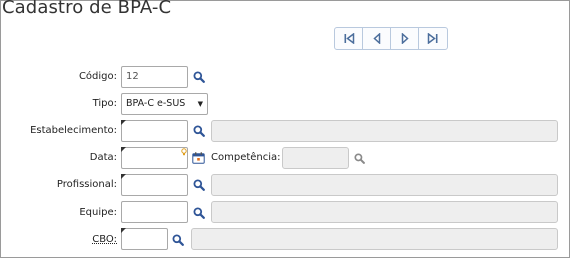 This screenshot has width=570, height=258. What do you see at coordinates (184, 152) in the screenshot?
I see `hint-icon` at bounding box center [184, 152].